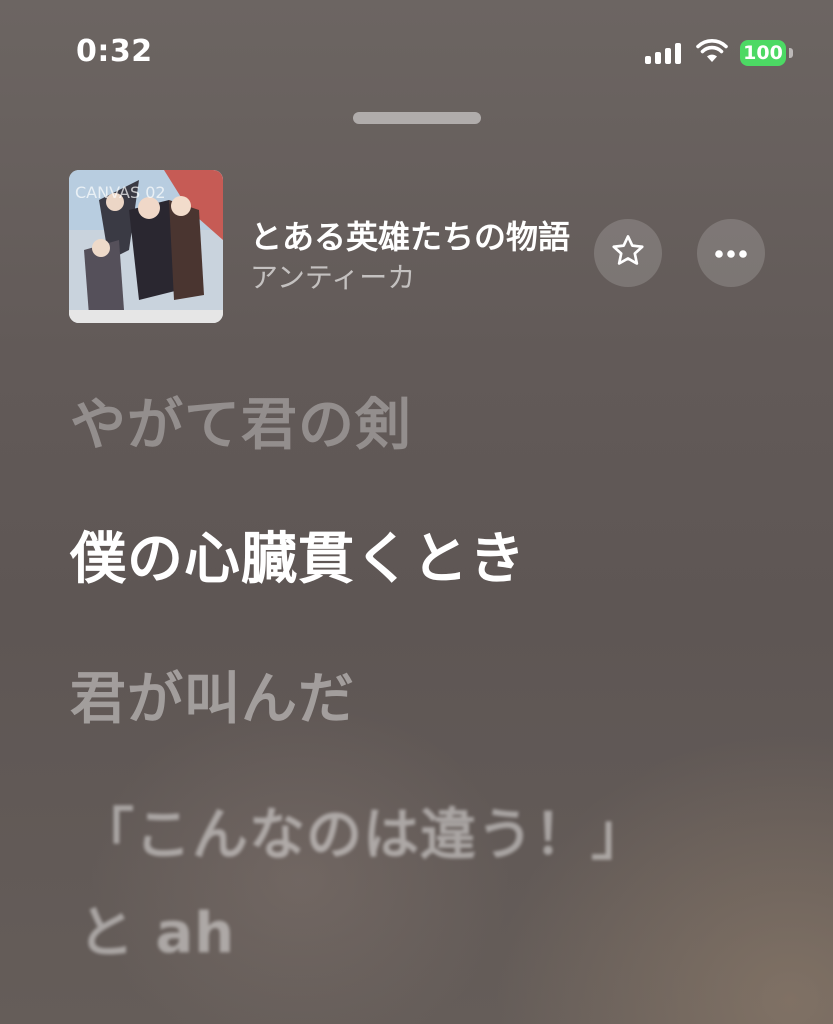 The height and width of the screenshot is (1024, 833). I want to click on lyric-line-next: 君が叫んだ, so click(212, 694).